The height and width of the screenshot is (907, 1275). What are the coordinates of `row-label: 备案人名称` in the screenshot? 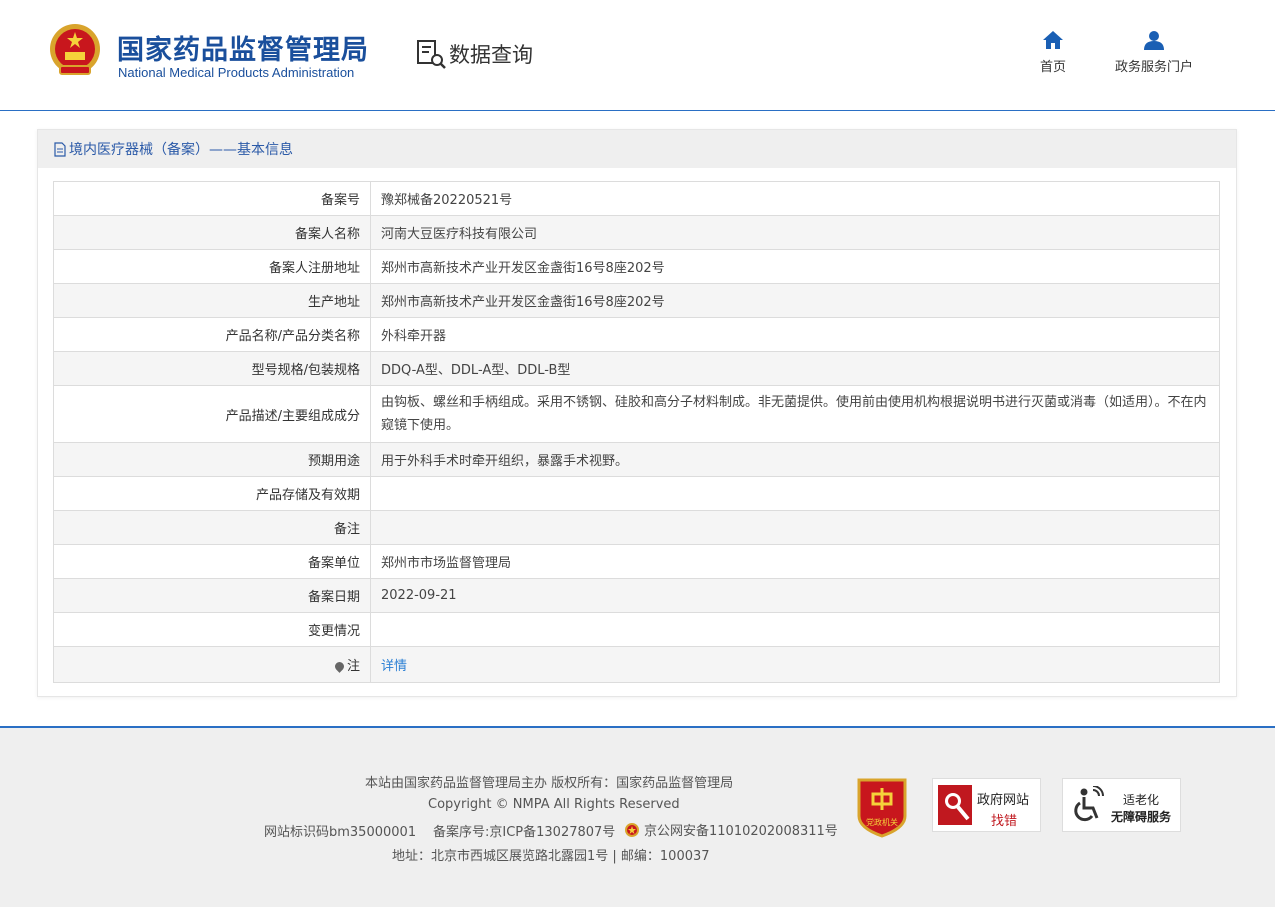 It's located at (212, 232).